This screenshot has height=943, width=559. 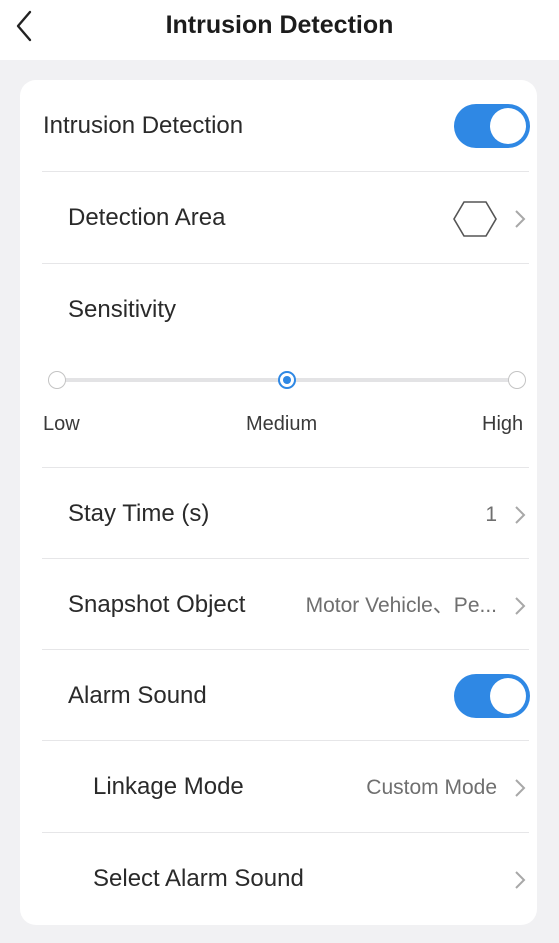 I want to click on sensitivity-high-dot, so click(x=517, y=380).